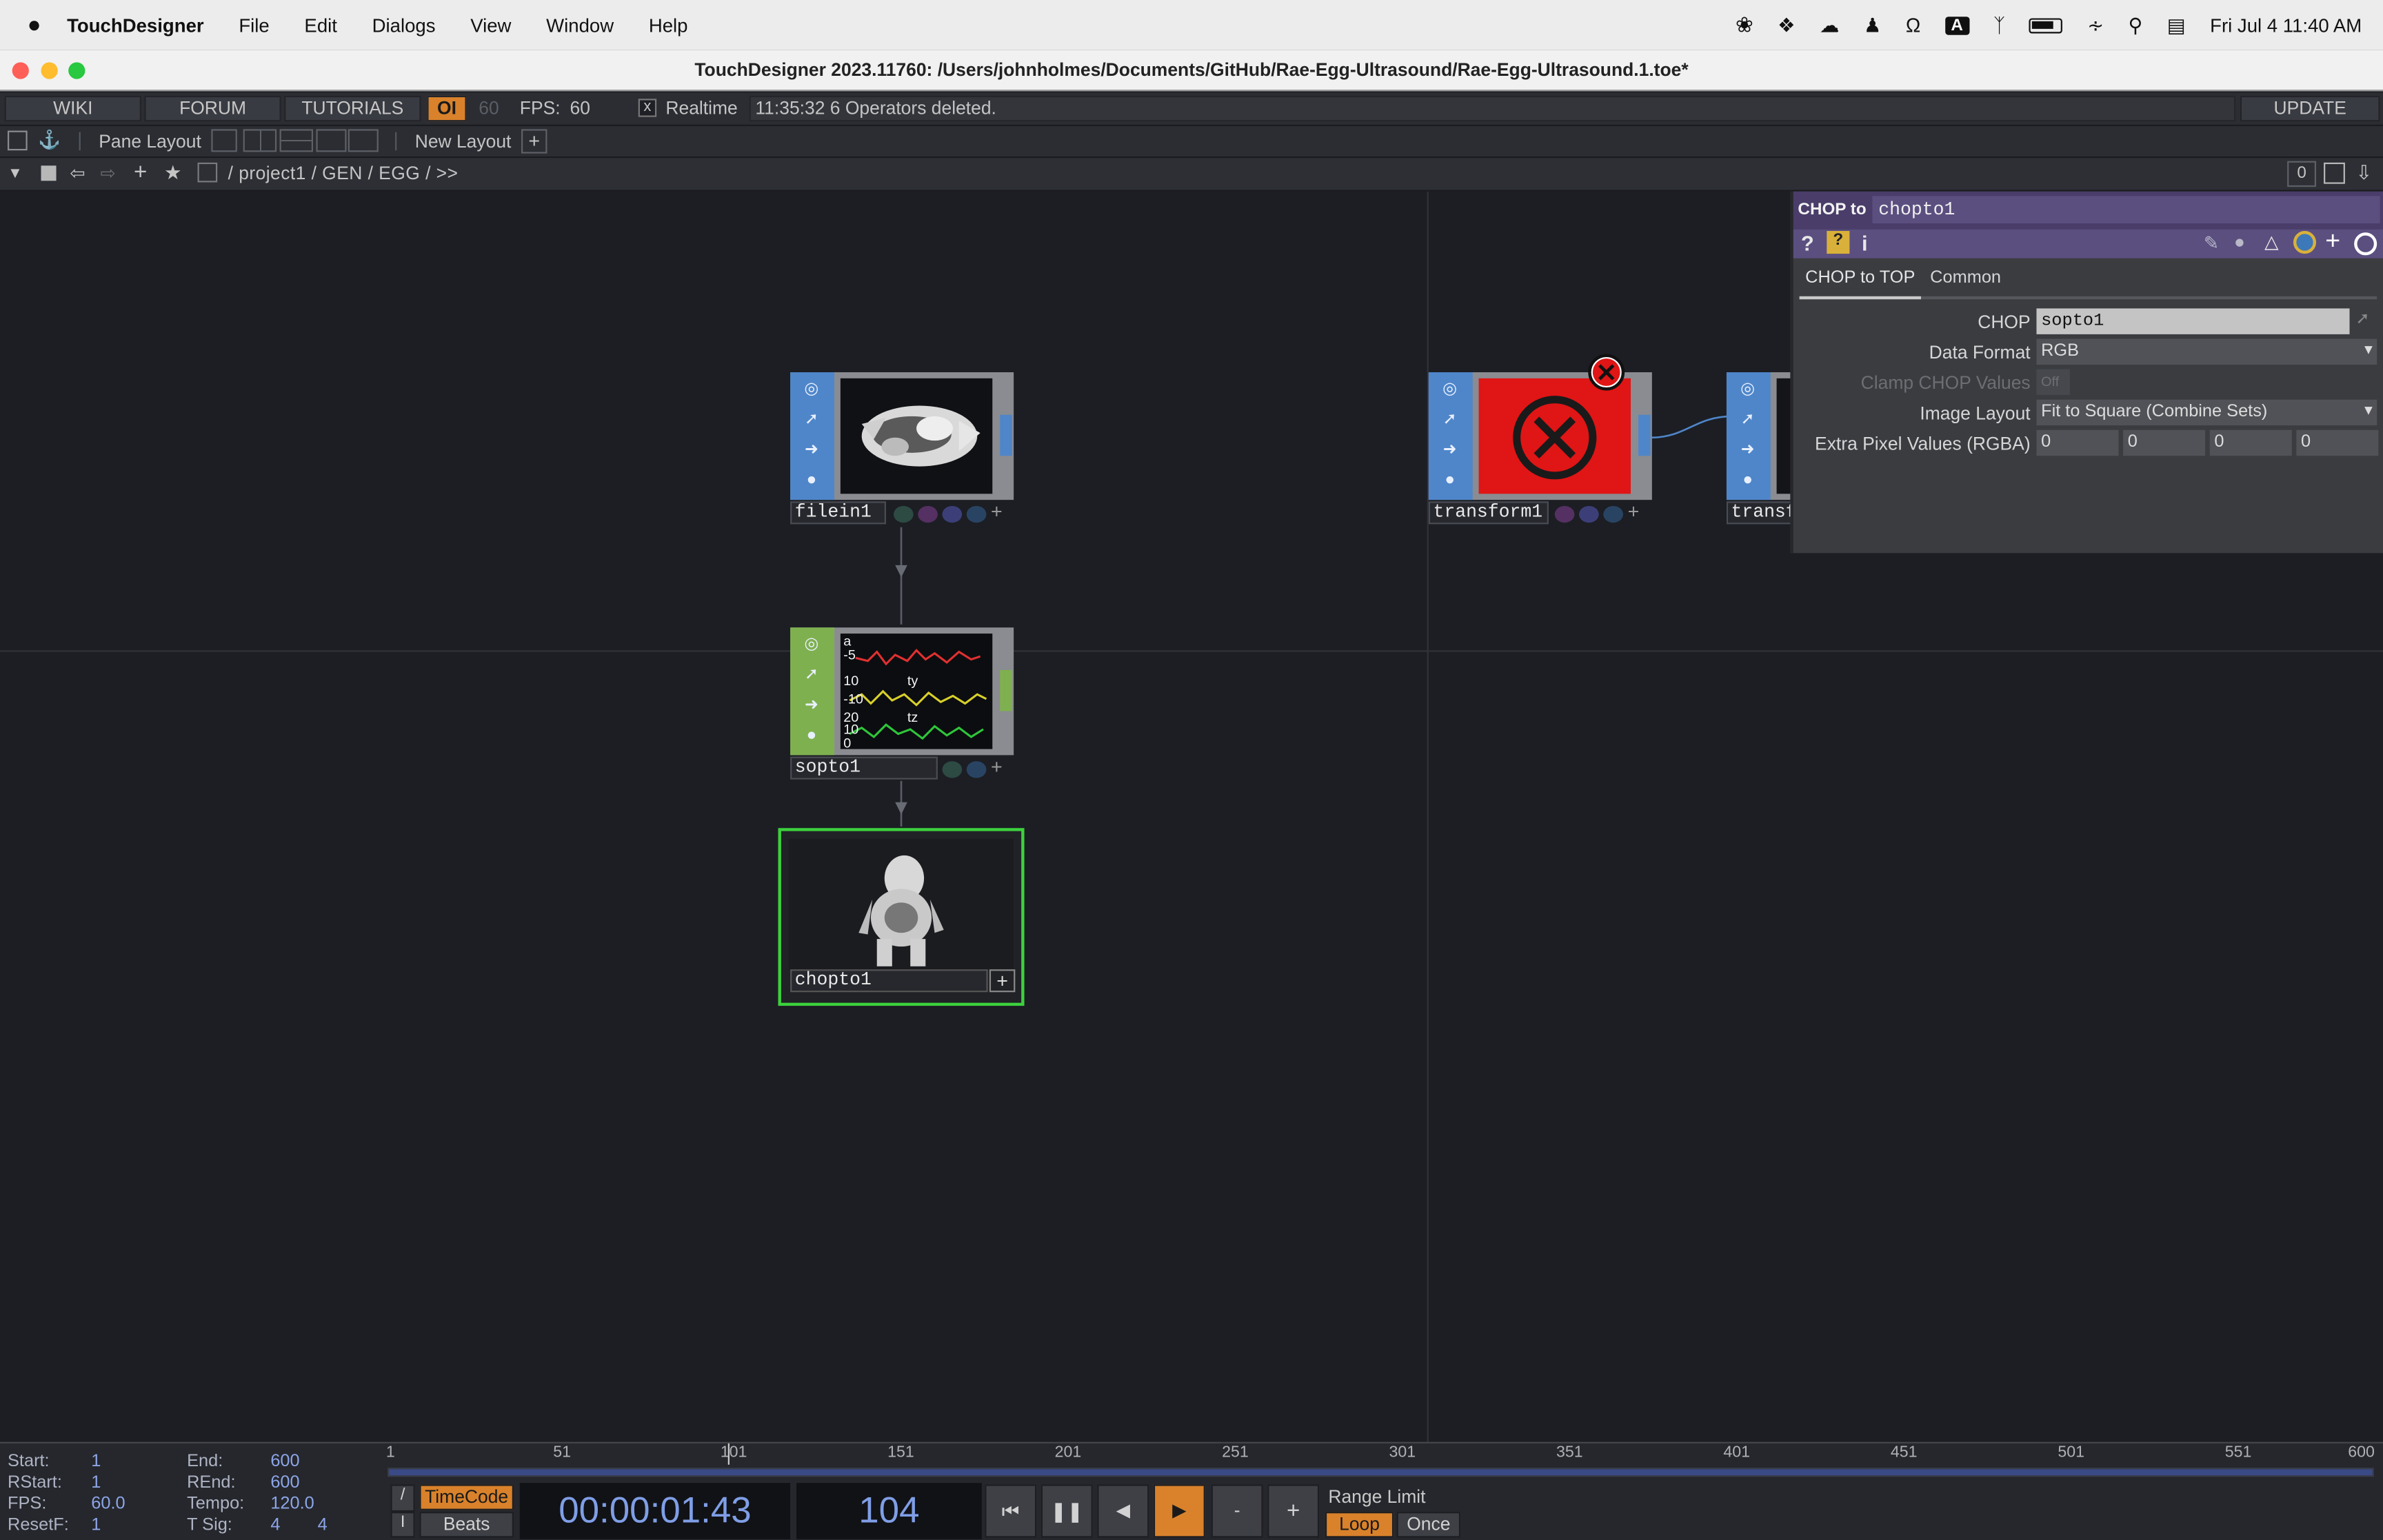 This screenshot has width=2383, height=1540. What do you see at coordinates (668, 25) in the screenshot?
I see `menu-help: Help` at bounding box center [668, 25].